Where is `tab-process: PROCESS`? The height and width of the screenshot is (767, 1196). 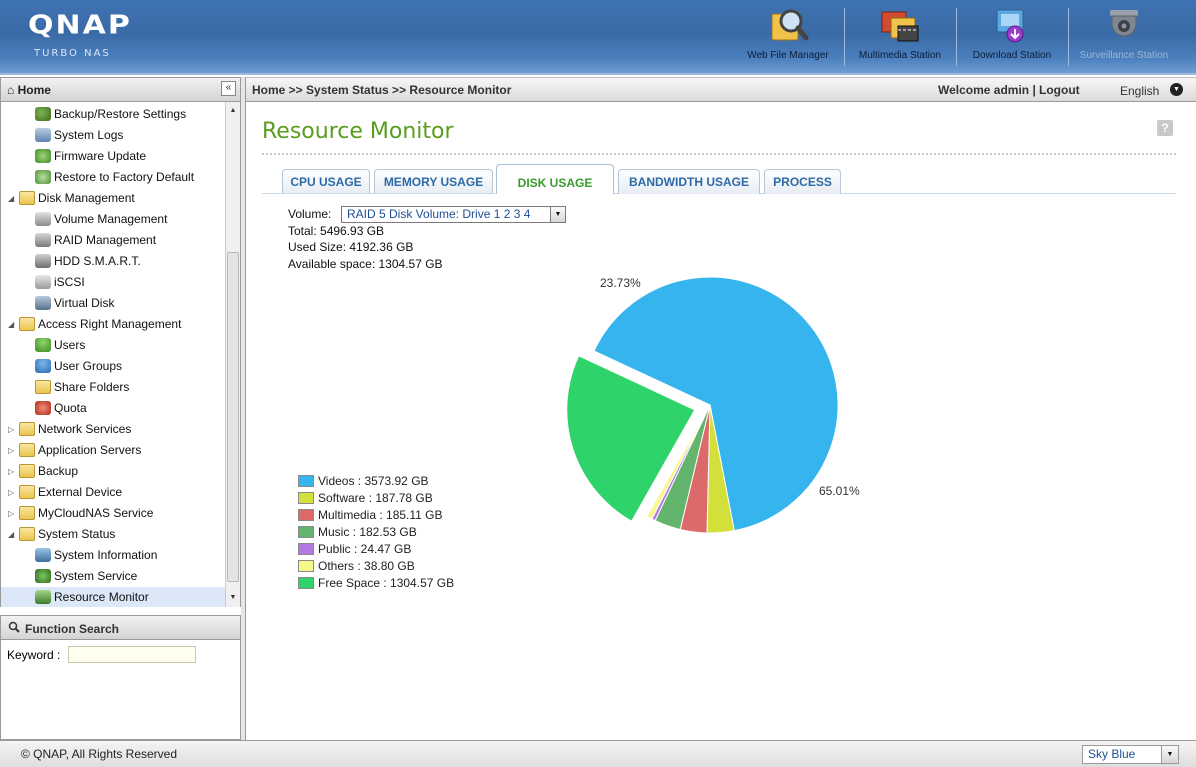 tab-process: PROCESS is located at coordinates (802, 181).